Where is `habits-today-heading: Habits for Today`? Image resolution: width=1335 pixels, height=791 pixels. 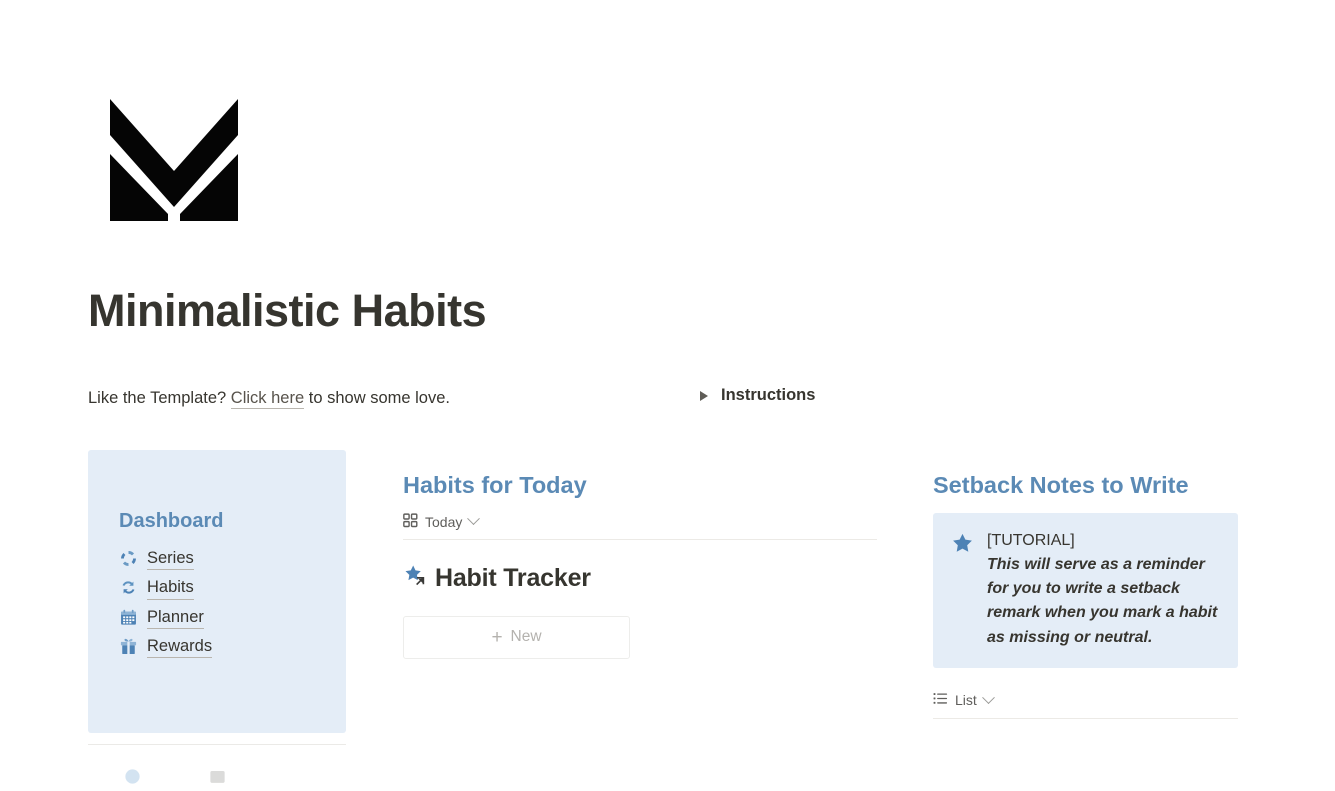 habits-today-heading: Habits for Today is located at coordinates (495, 485).